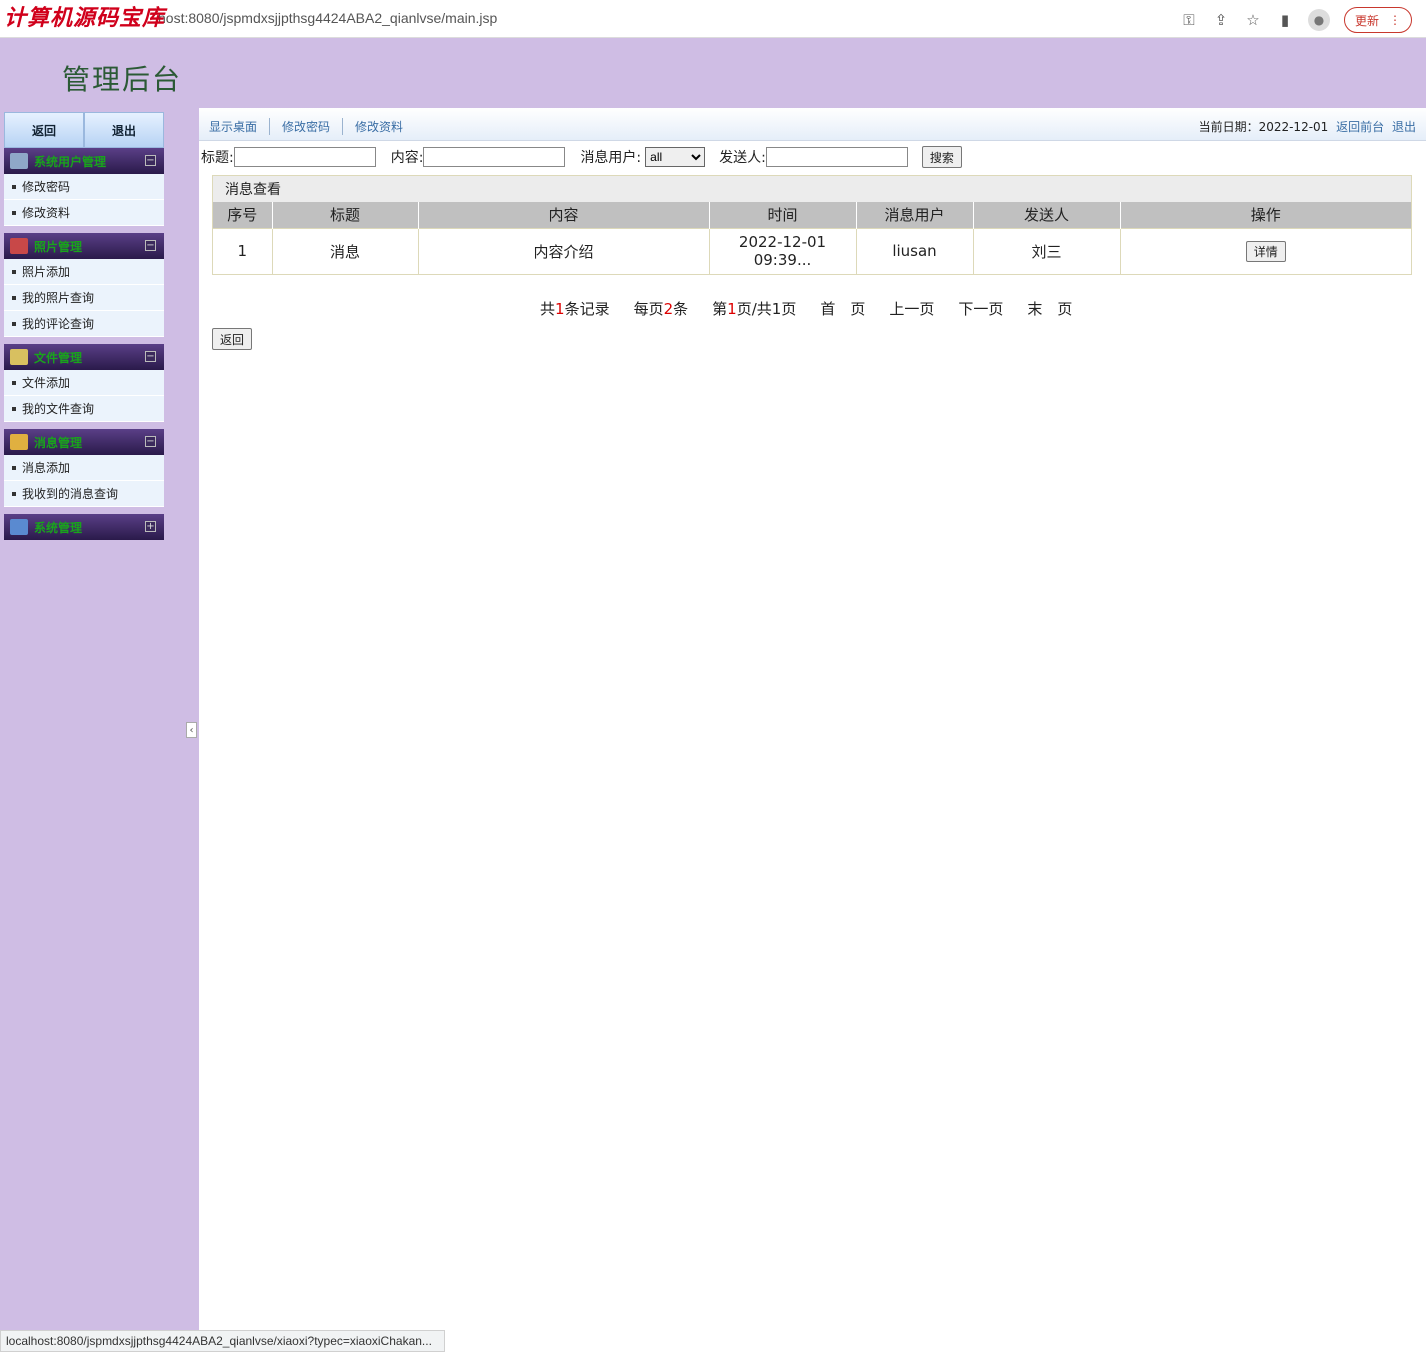 The image size is (1426, 1352). What do you see at coordinates (560, 309) in the screenshot?
I see `pager-total-count: 1` at bounding box center [560, 309].